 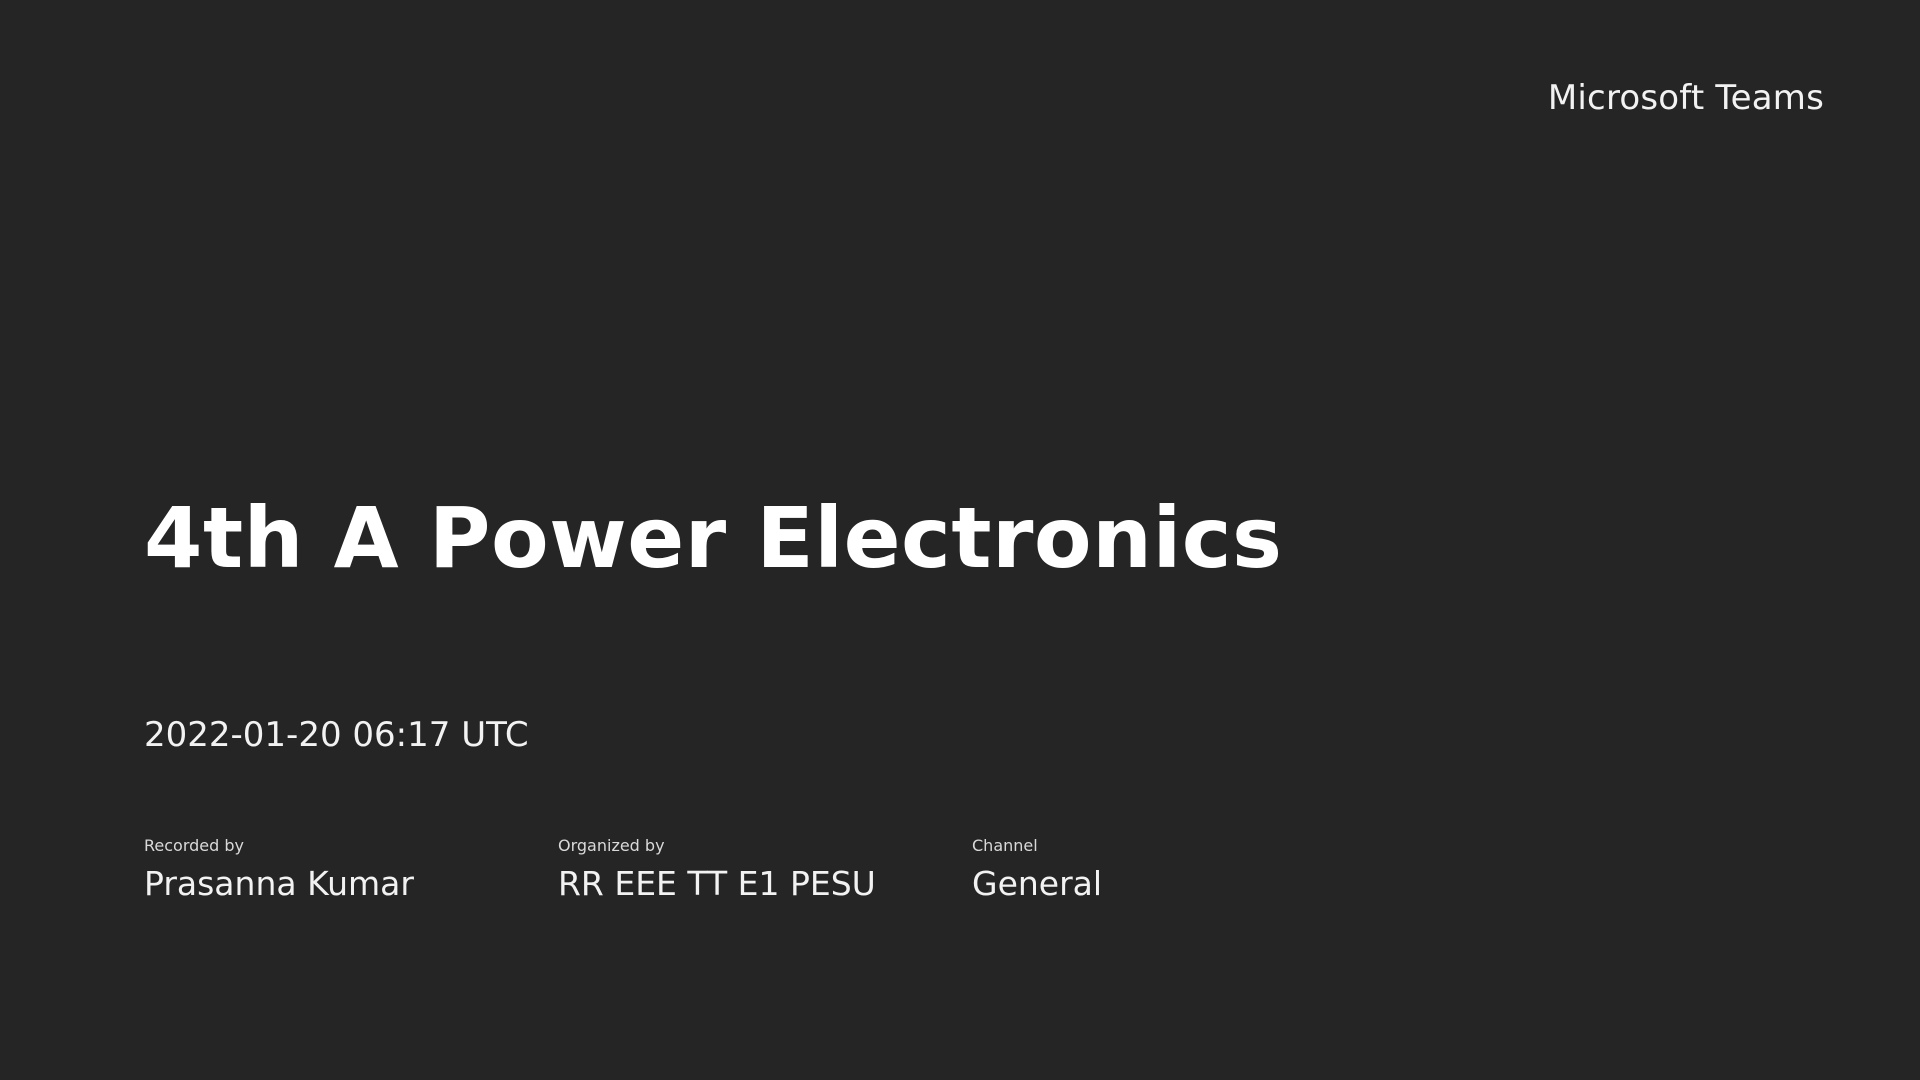 I want to click on app-name: Microsoft Teams, so click(x=1685, y=98).